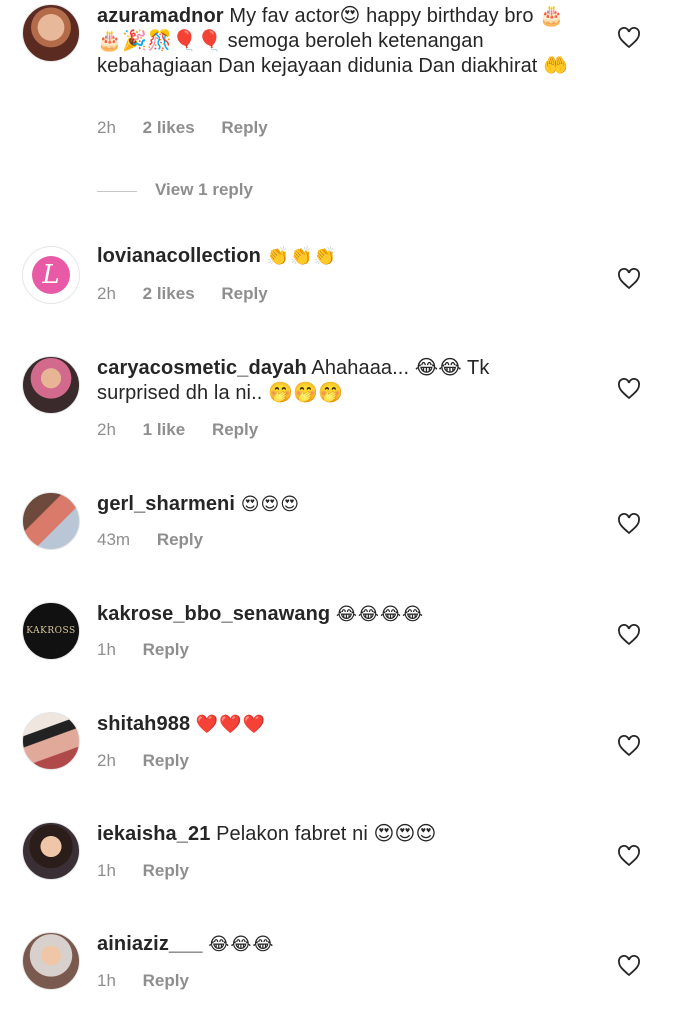 The image size is (680, 1024). I want to click on comment-body: iekaisha_21 Pelakon fabret ni 😍😍😍, so click(337, 834).